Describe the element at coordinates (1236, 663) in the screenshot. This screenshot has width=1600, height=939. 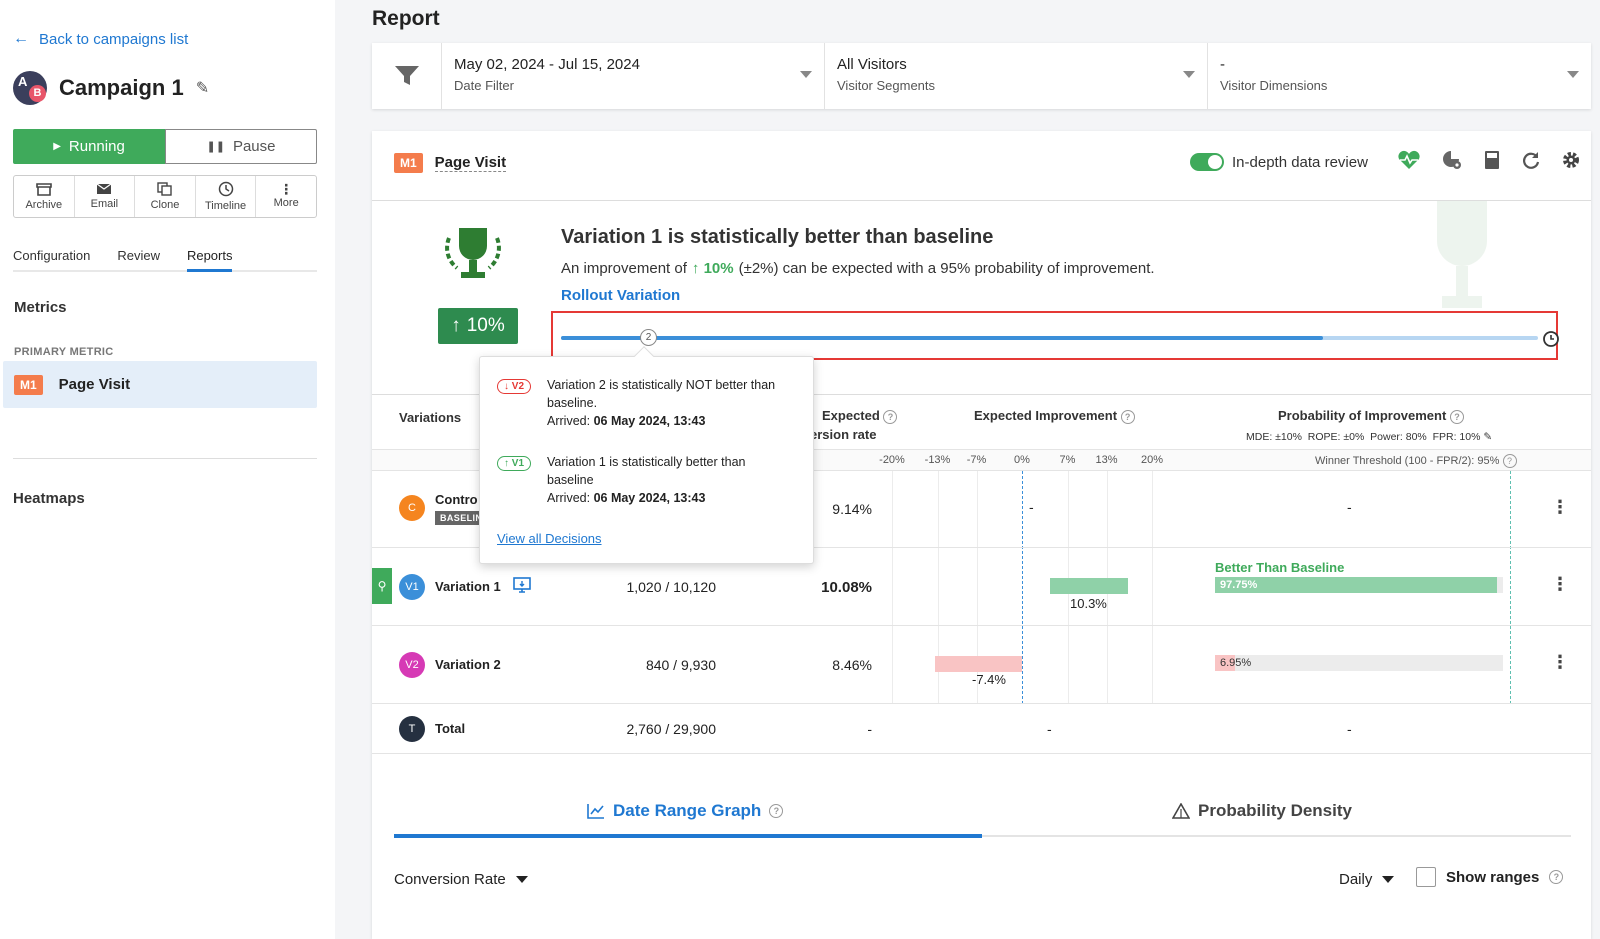
I see `probability-value: 6.95%` at that location.